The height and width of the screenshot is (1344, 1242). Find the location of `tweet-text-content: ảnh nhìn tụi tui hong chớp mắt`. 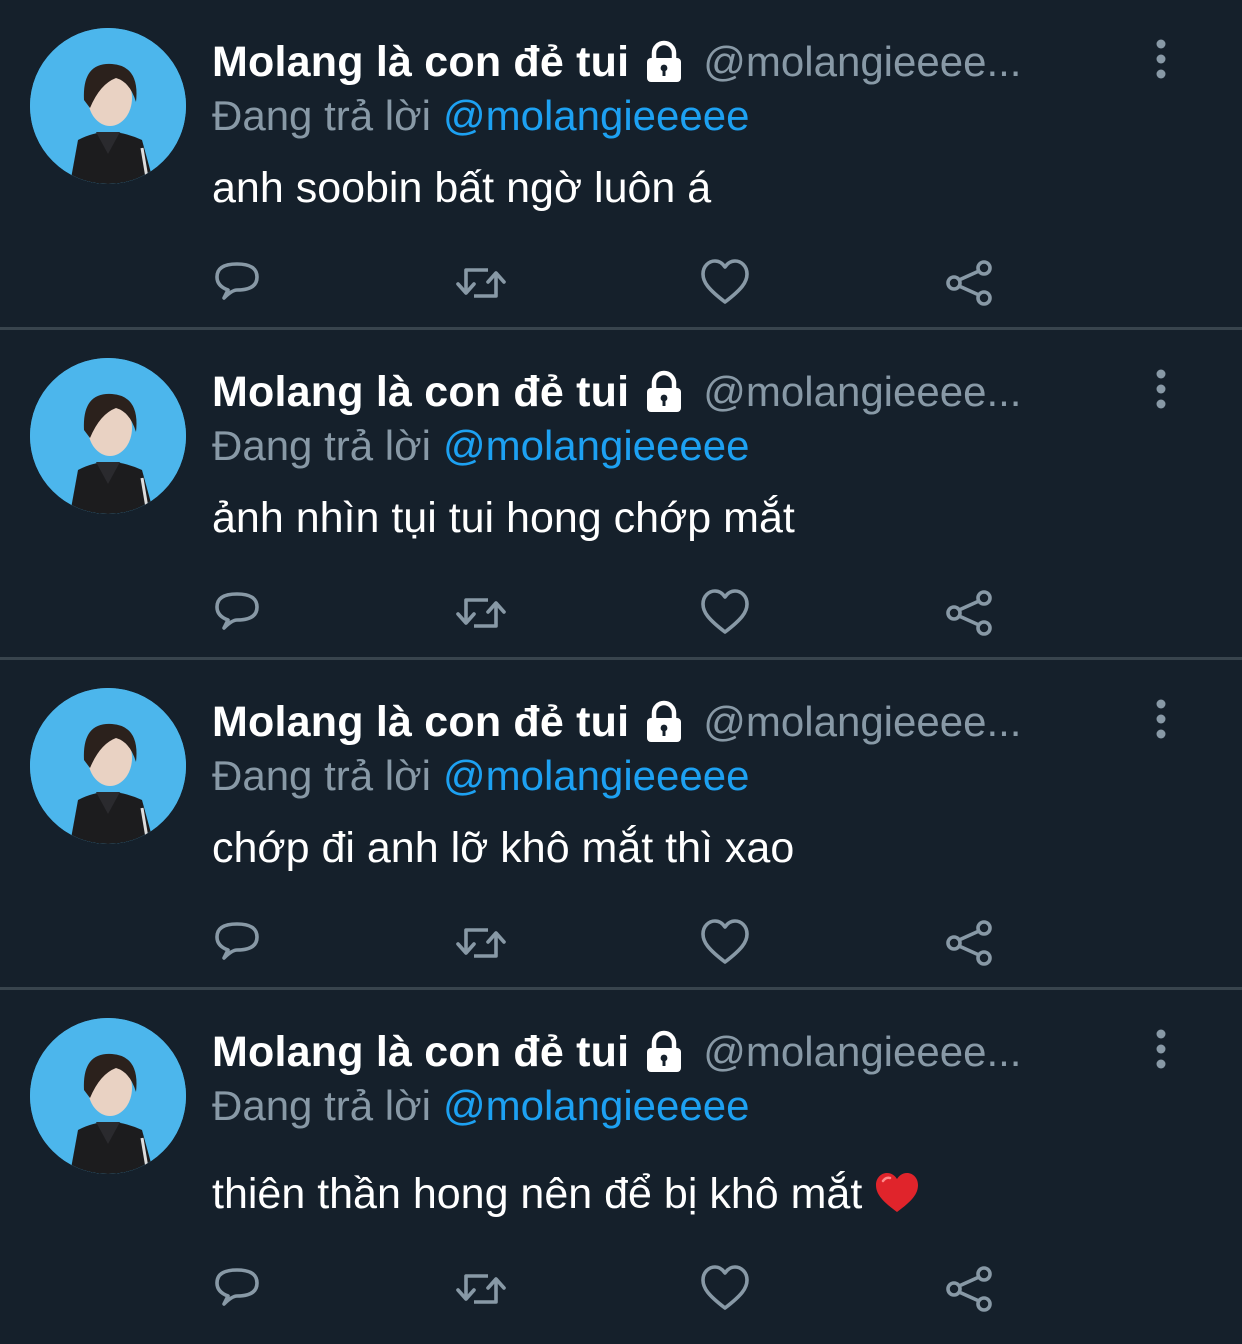

tweet-text-content: ảnh nhìn tụi tui hong chớp mắt is located at coordinates (503, 518).